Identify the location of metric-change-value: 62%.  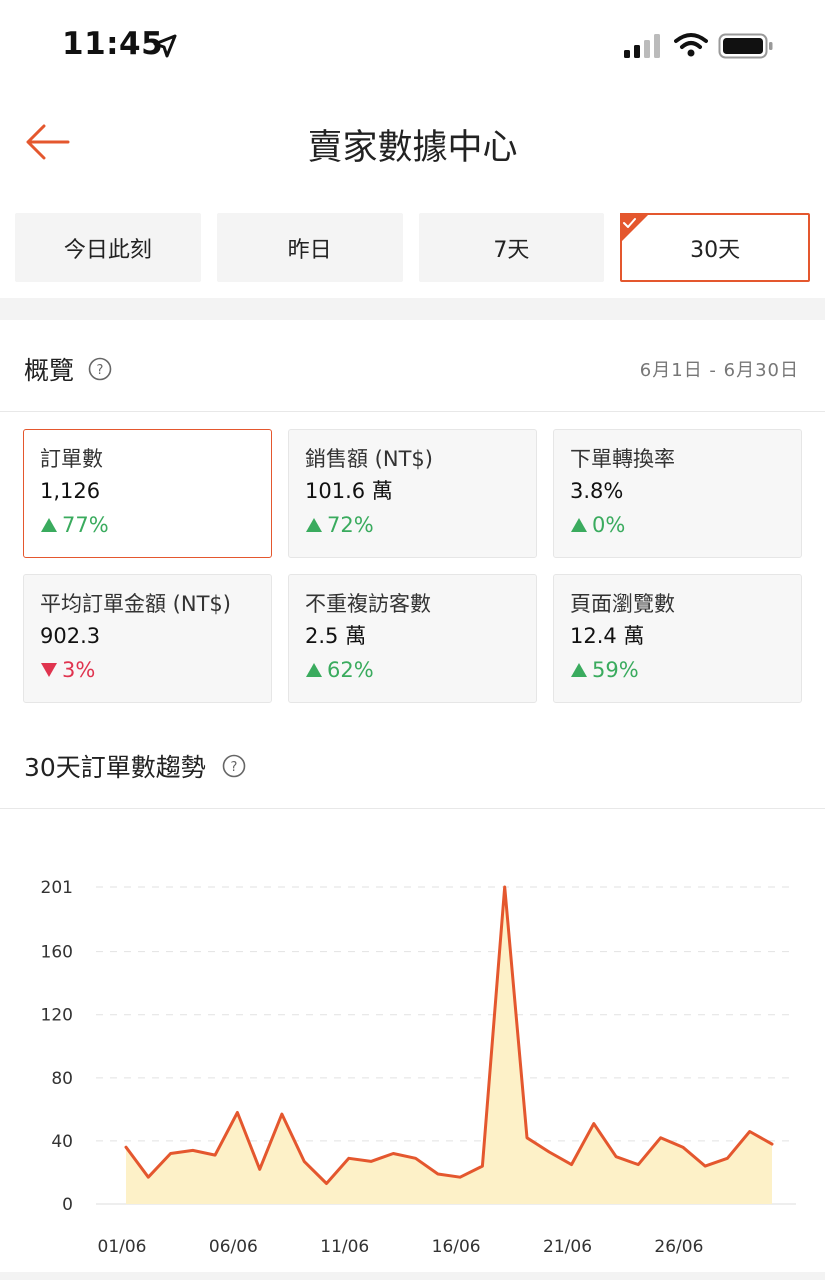
(350, 670).